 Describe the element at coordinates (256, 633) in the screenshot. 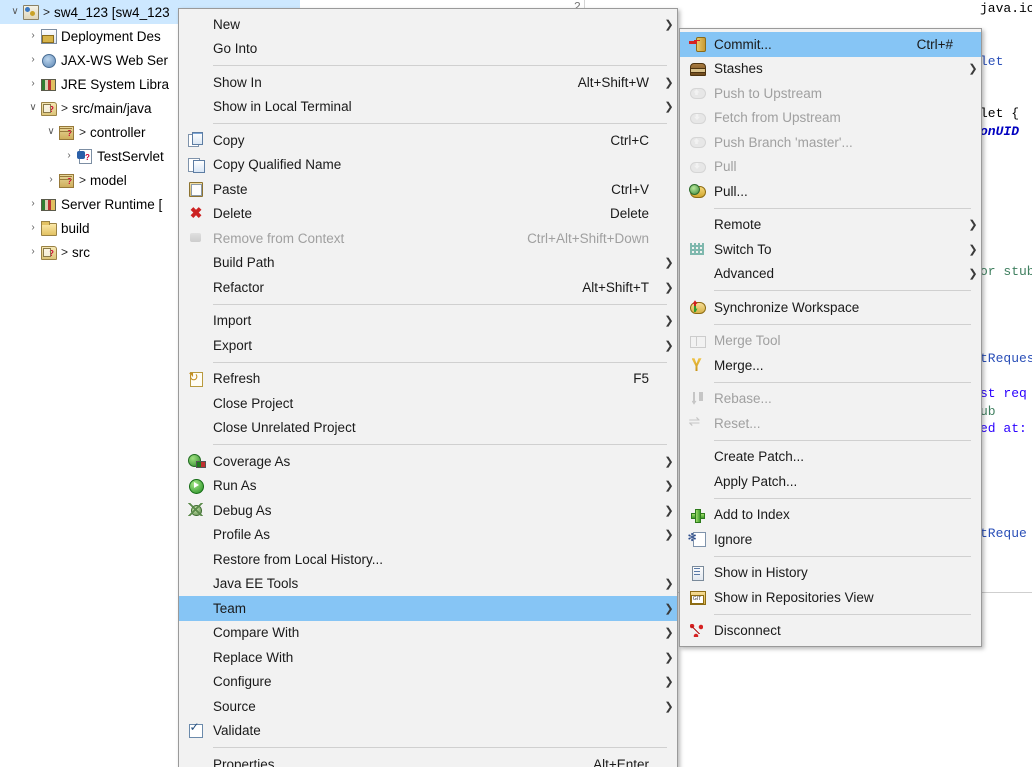

I see `menu-item-label: Compare With` at that location.